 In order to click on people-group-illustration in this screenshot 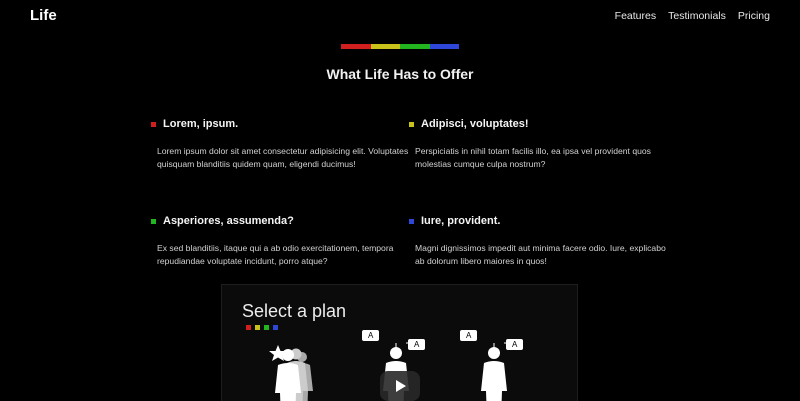, I will do `click(291, 373)`.